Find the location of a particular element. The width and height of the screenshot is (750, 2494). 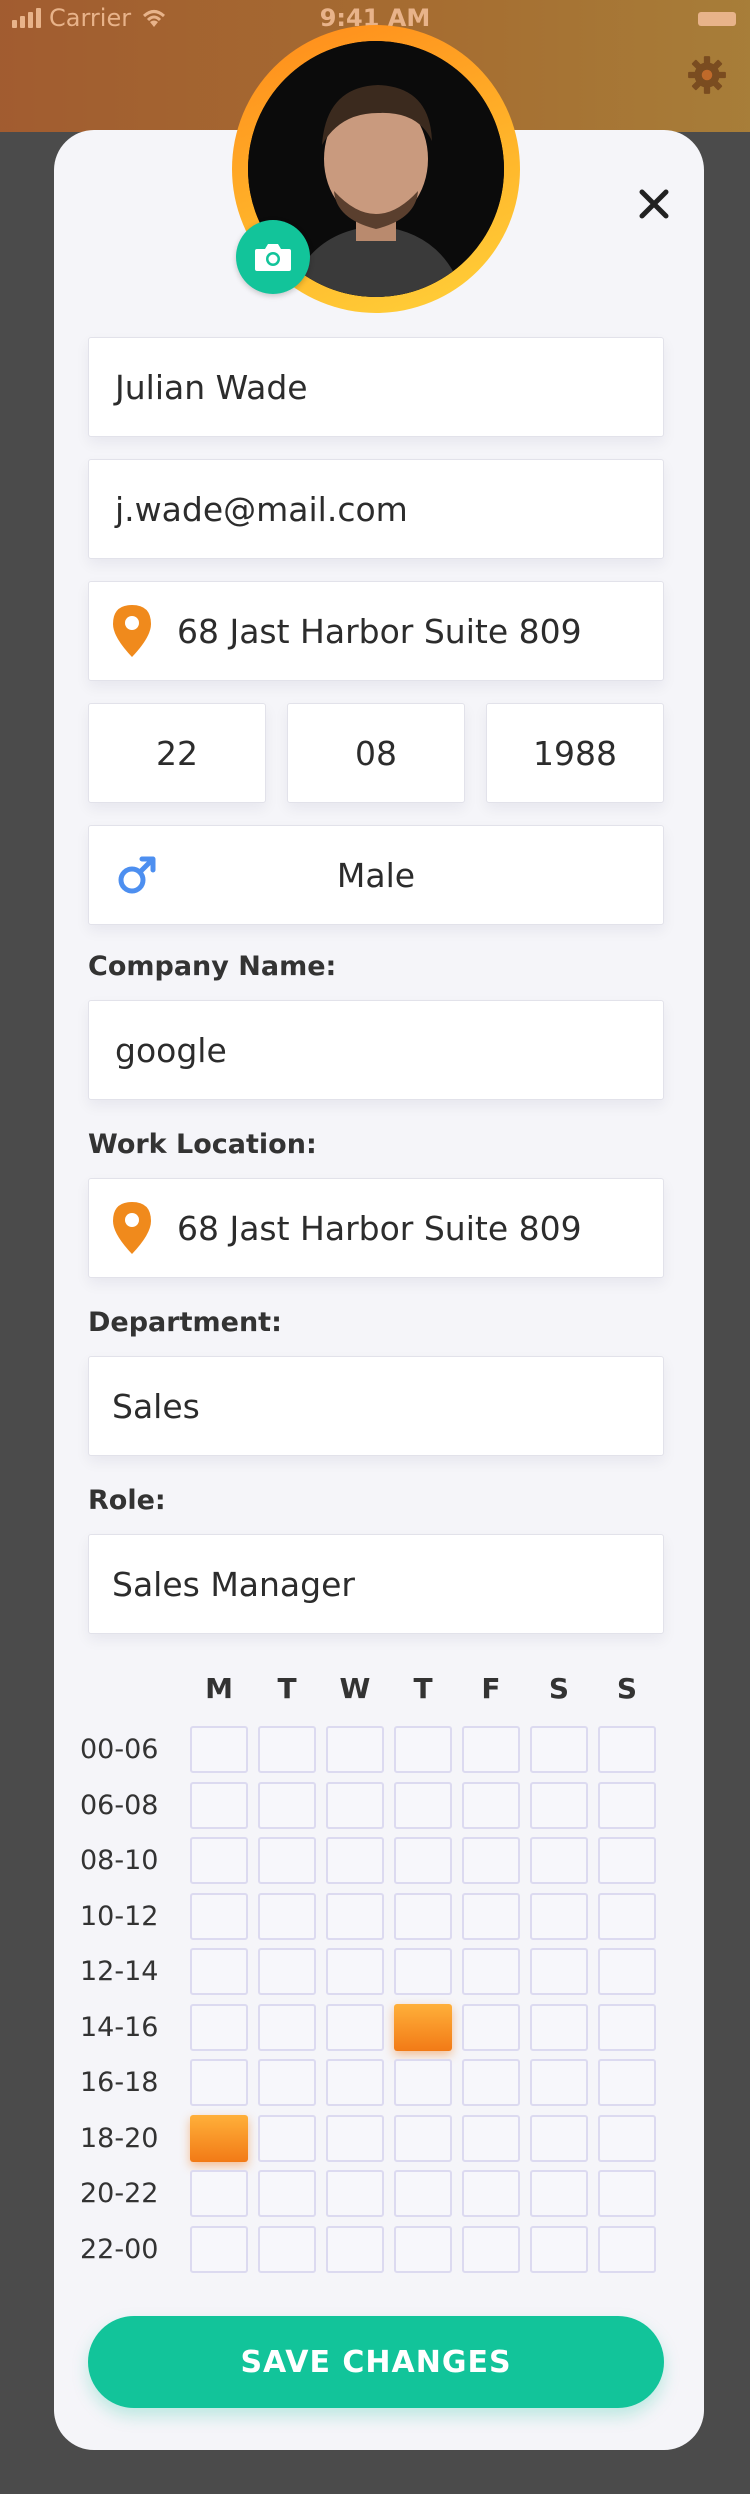

address-field: 68 Jast Harbor Suite 809 is located at coordinates (376, 631).